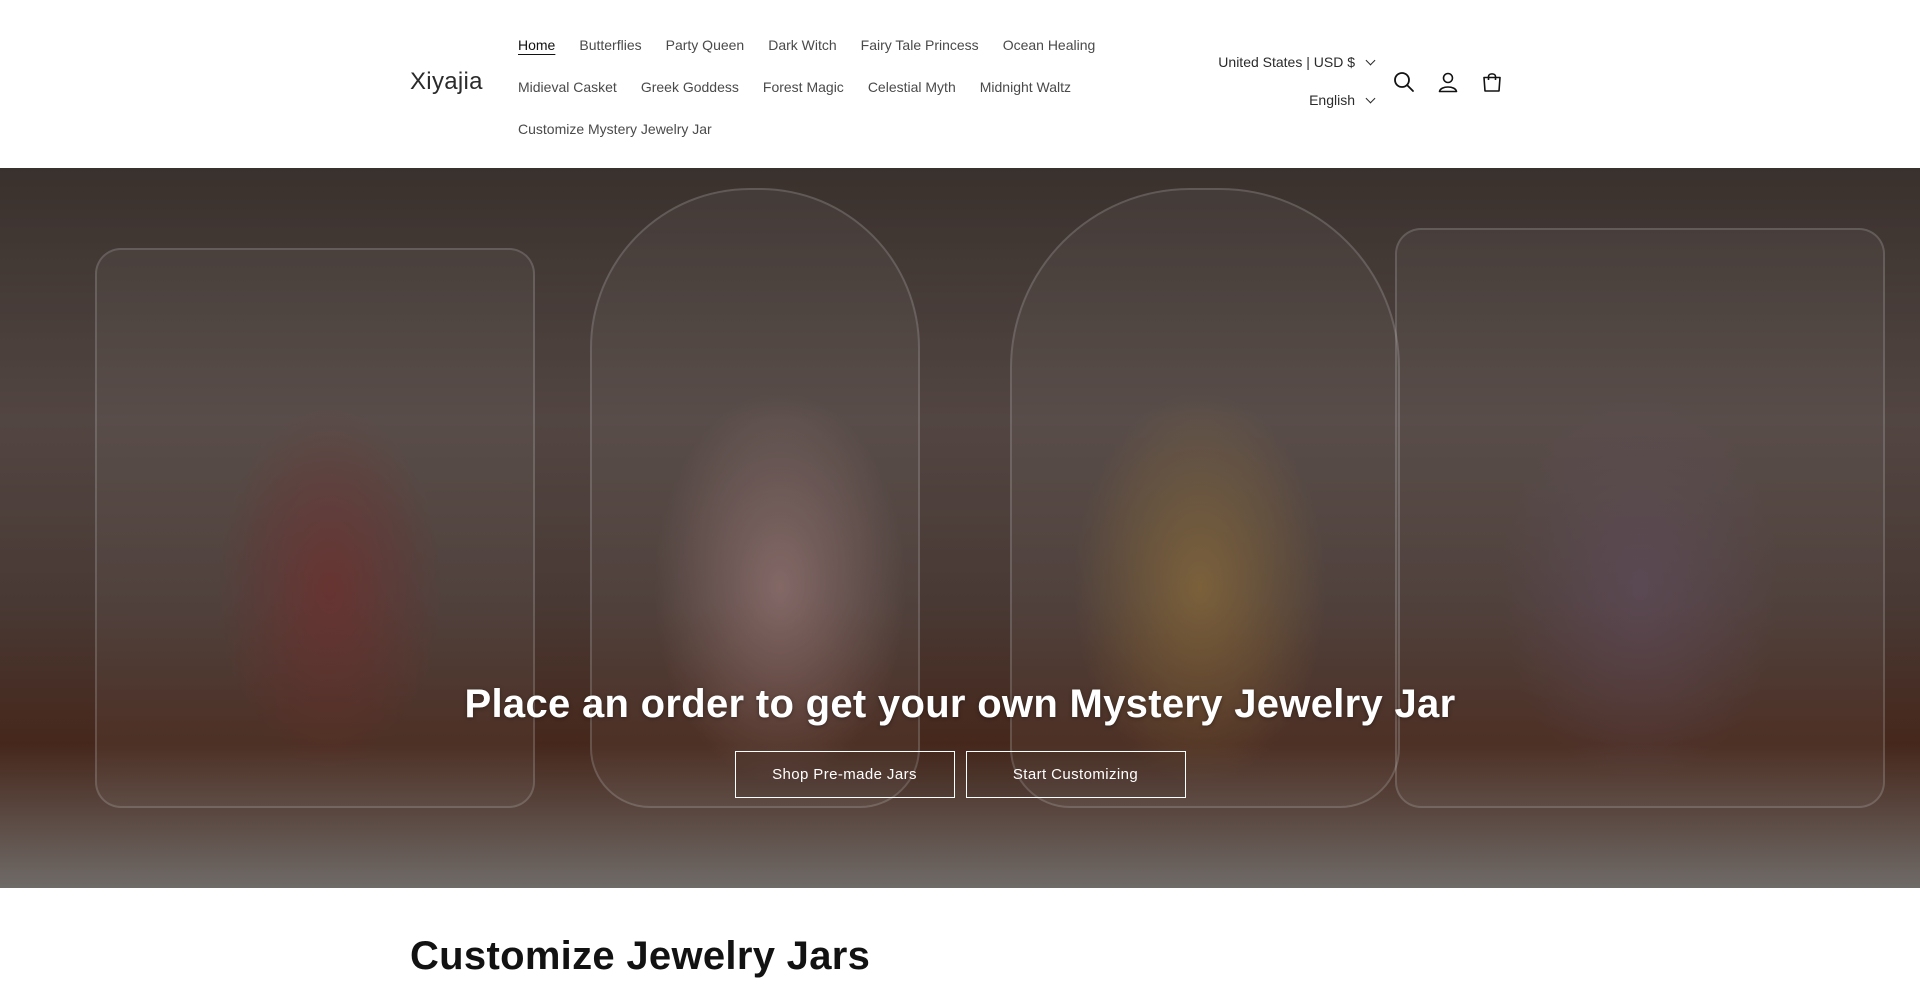 The width and height of the screenshot is (1920, 993). What do you see at coordinates (640, 956) in the screenshot?
I see `section-heading: Customize Jewelry Jars` at bounding box center [640, 956].